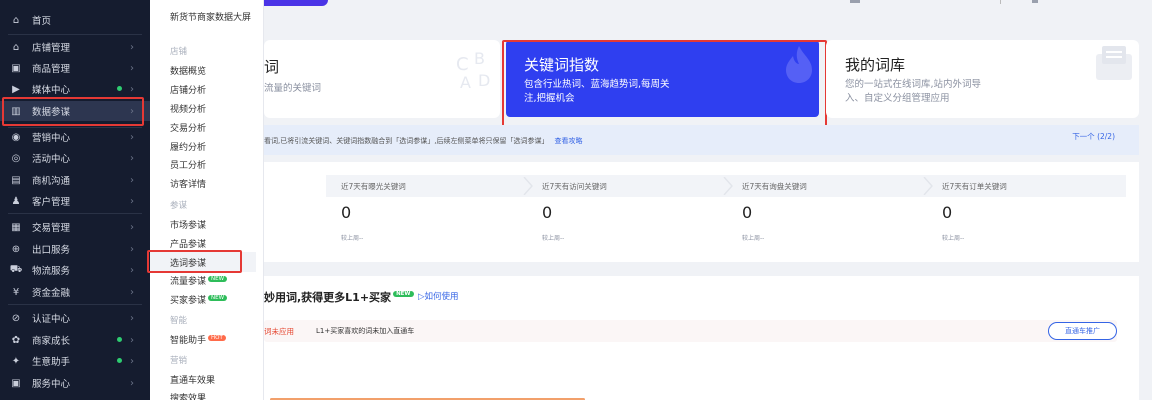  Describe the element at coordinates (462, 64) in the screenshot. I see `svg-text: C` at that location.